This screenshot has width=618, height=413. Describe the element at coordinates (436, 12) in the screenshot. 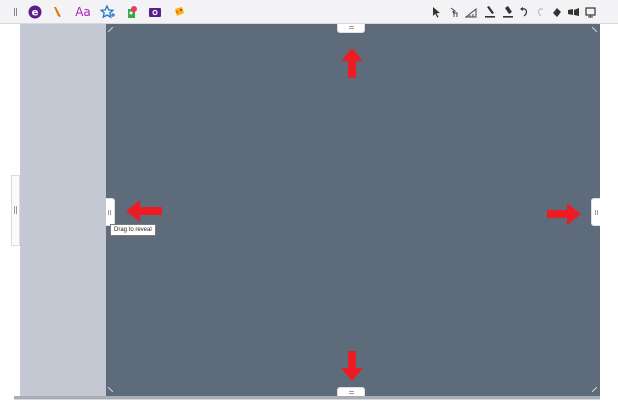

I see `select-pointer-icon` at that location.